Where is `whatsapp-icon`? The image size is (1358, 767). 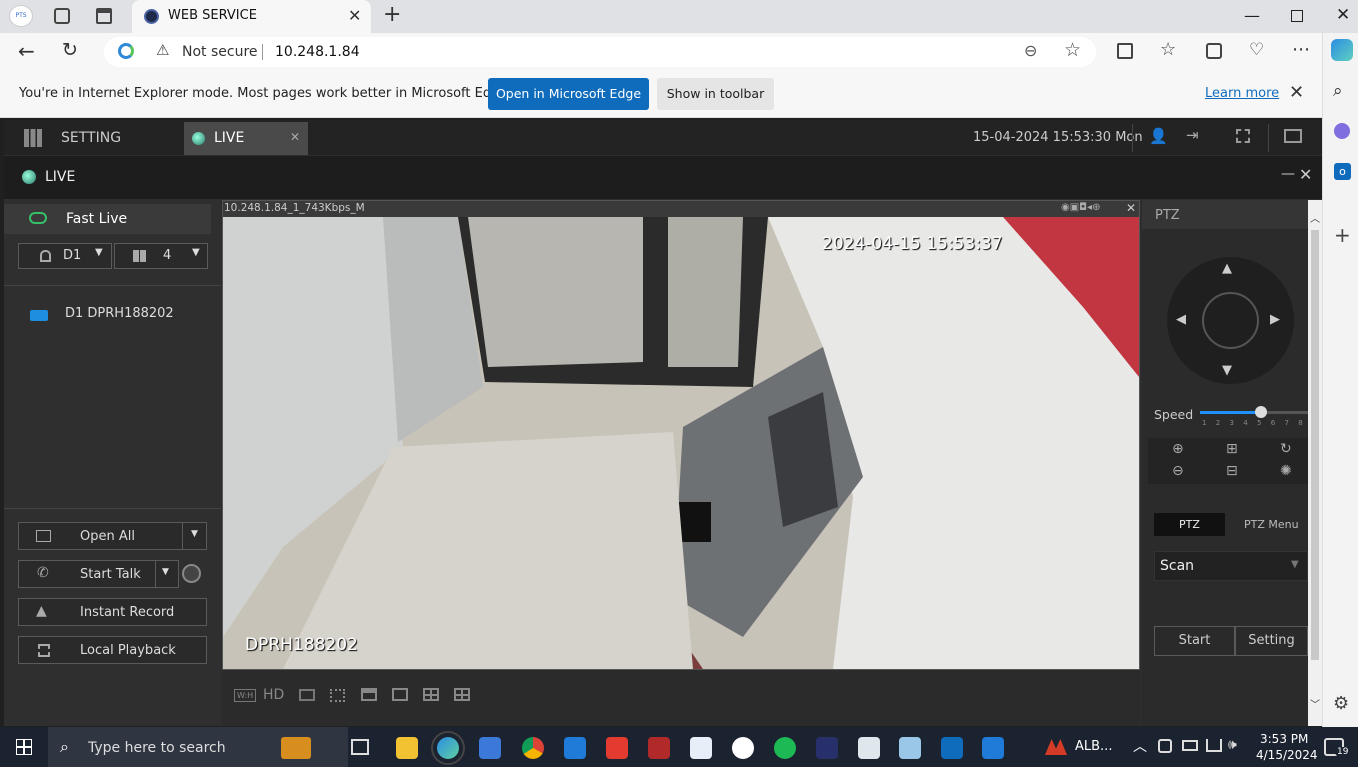 whatsapp-icon is located at coordinates (743, 748).